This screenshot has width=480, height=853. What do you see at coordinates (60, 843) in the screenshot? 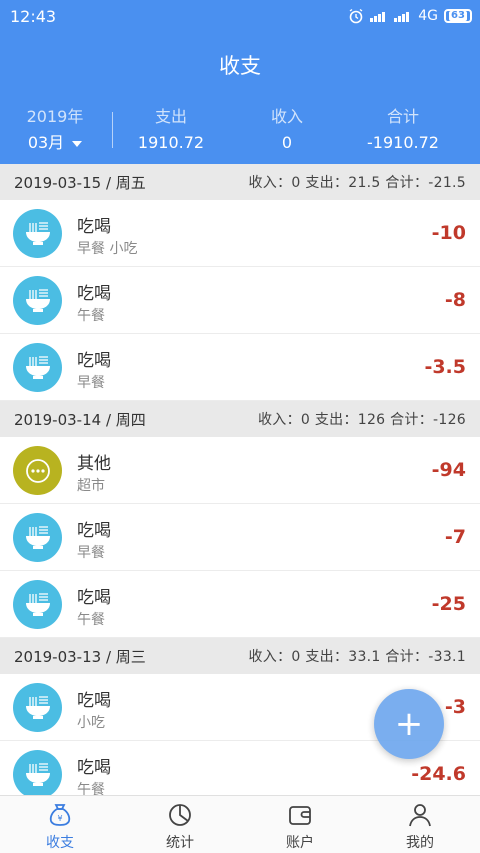
I see `tab-label: 收支` at bounding box center [60, 843].